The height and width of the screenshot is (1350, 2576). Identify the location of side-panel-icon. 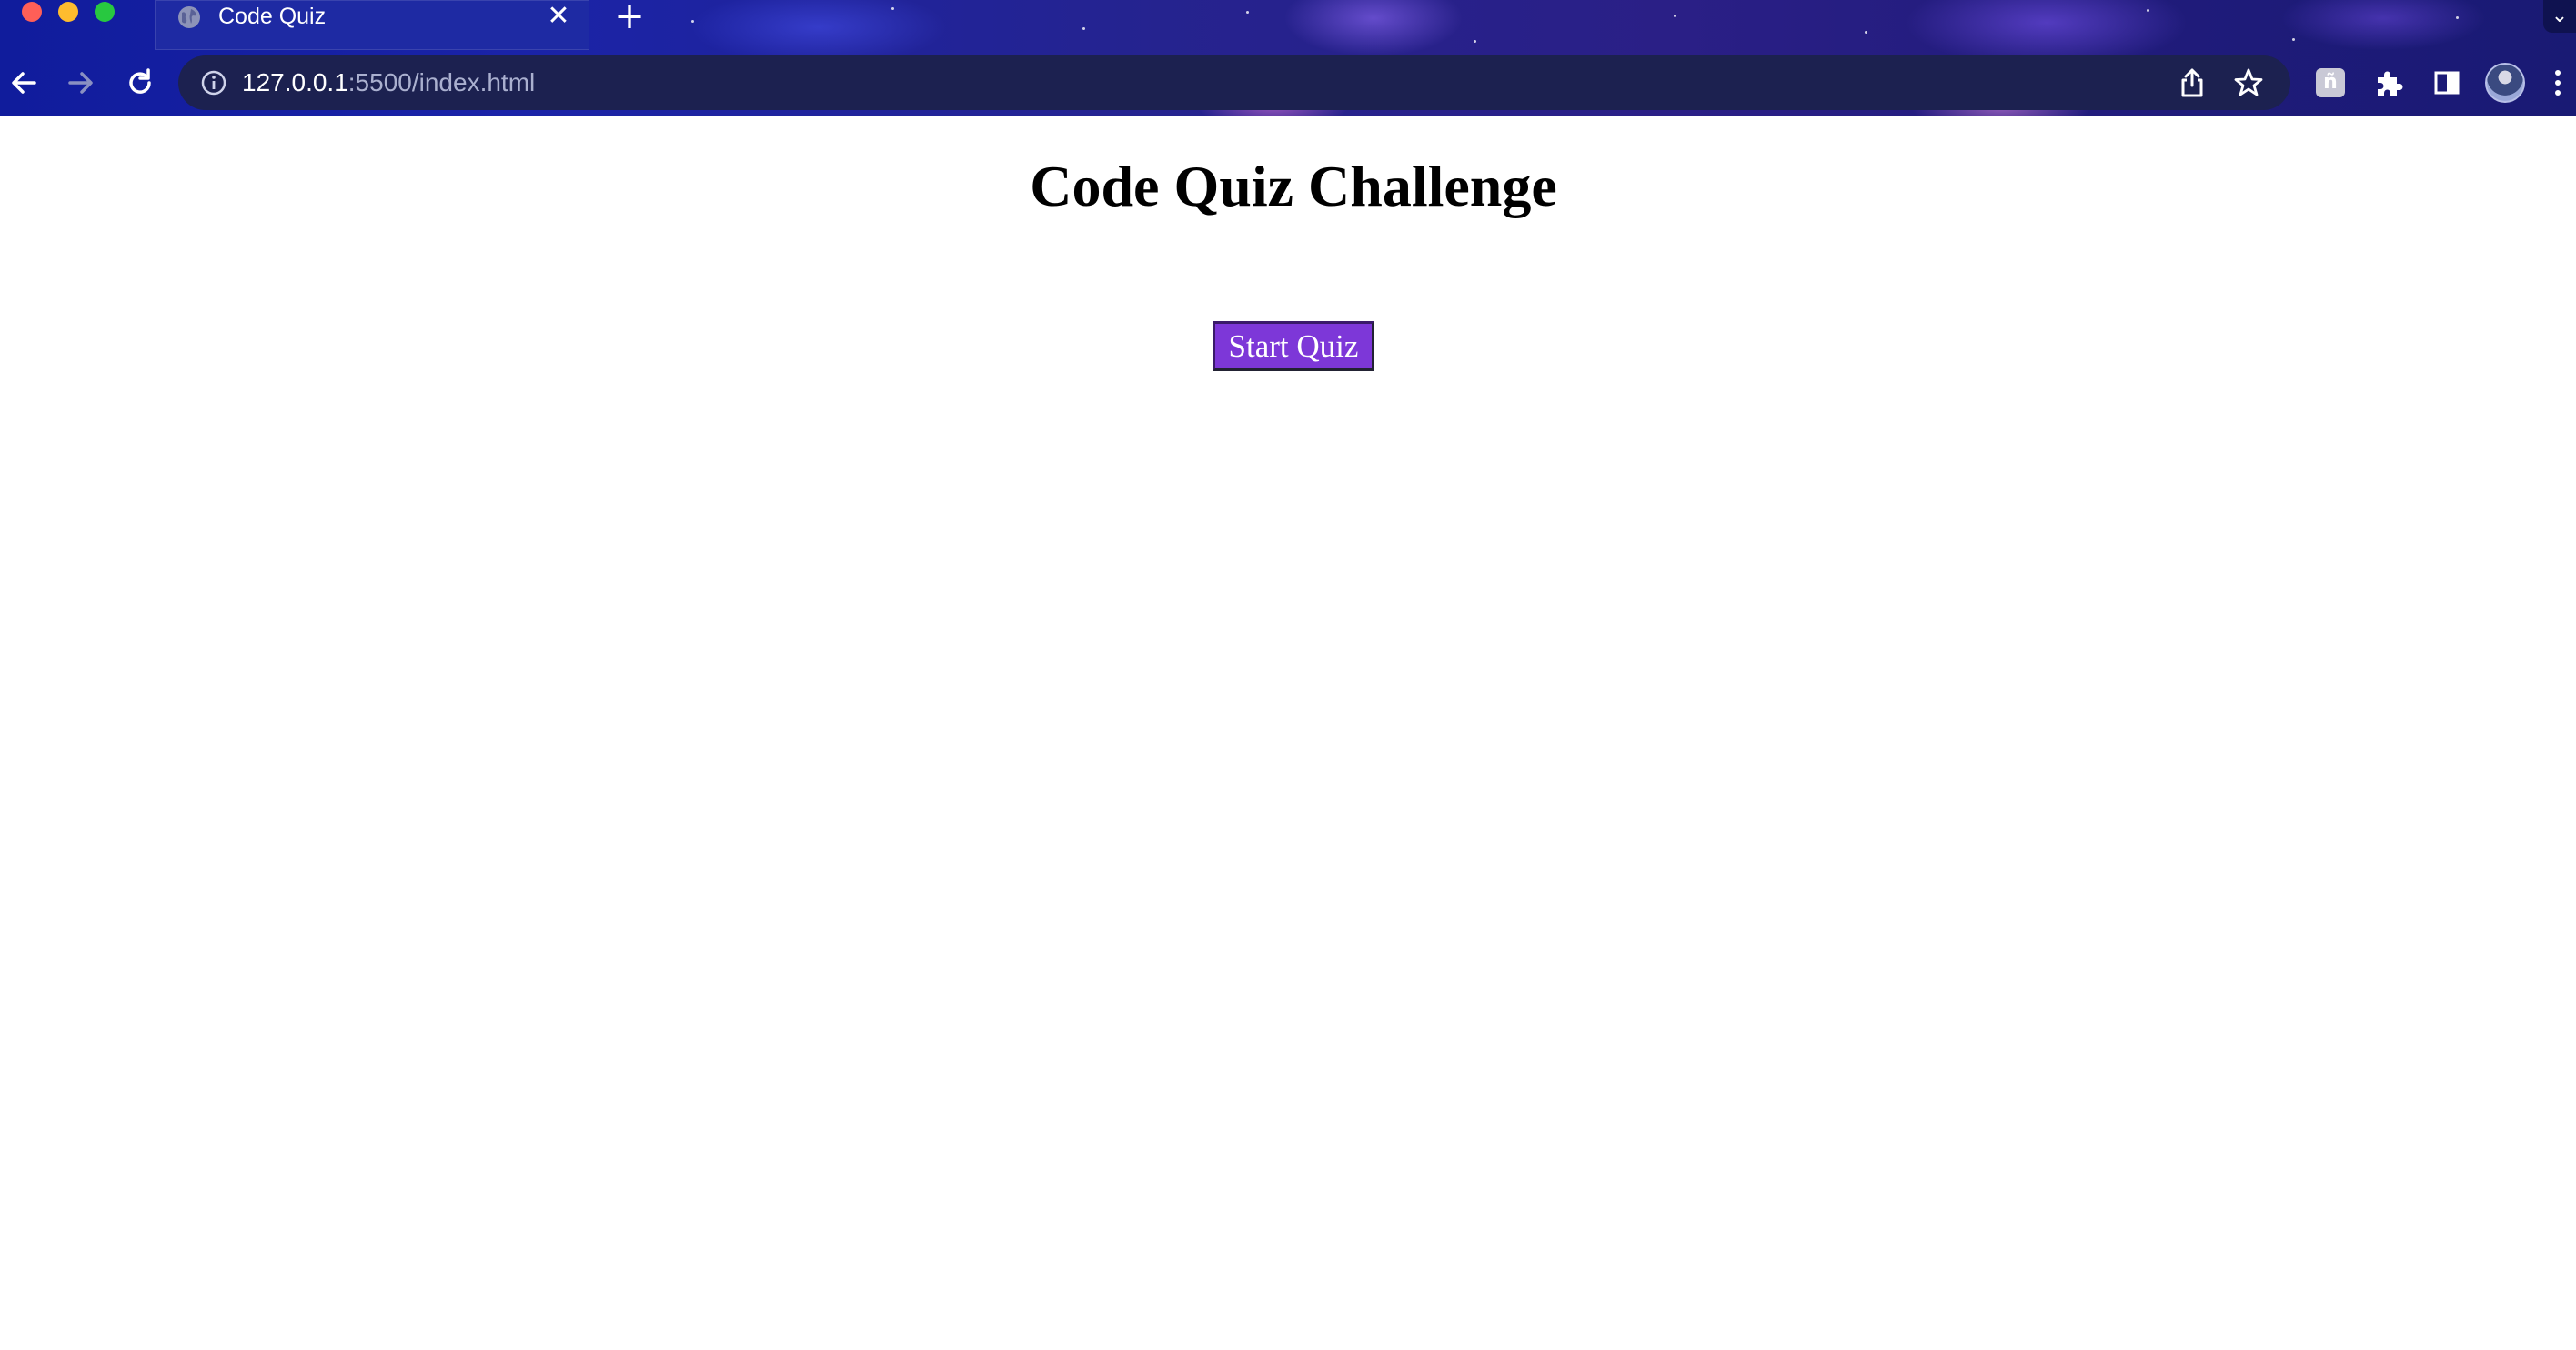
(2447, 83).